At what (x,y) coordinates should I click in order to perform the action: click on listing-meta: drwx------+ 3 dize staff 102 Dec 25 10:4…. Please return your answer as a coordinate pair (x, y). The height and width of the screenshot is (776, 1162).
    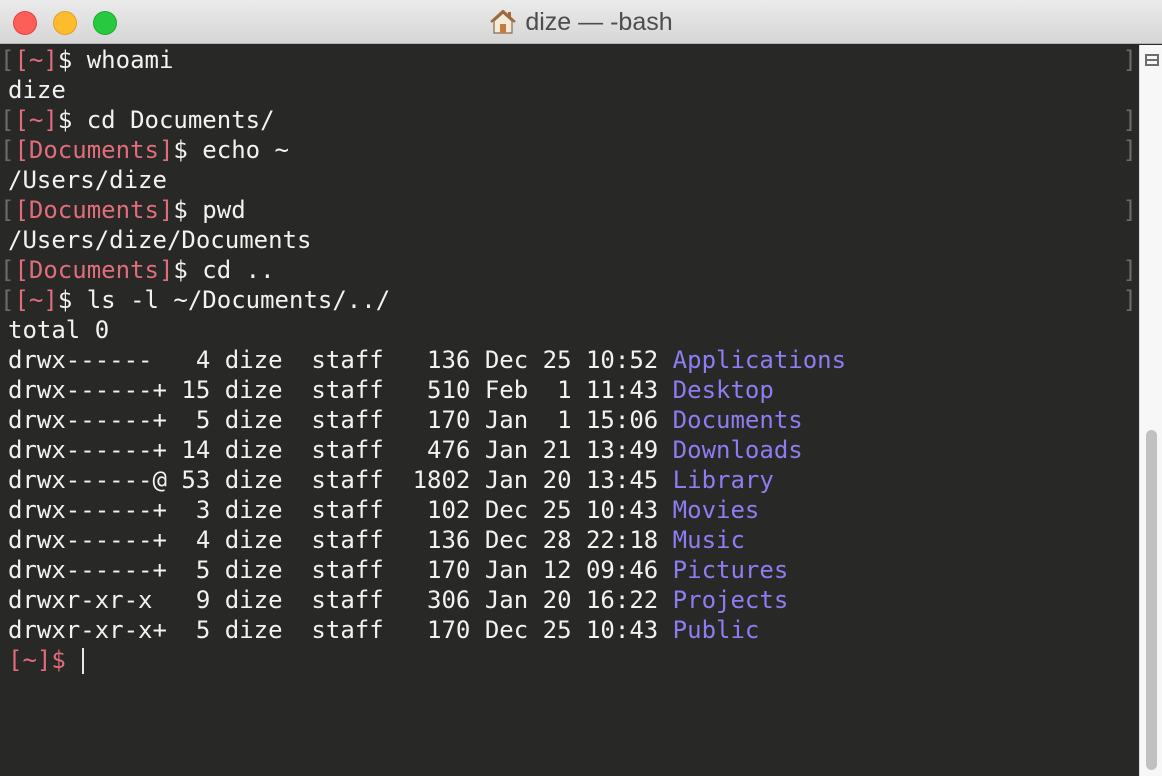
    Looking at the image, I should click on (340, 510).